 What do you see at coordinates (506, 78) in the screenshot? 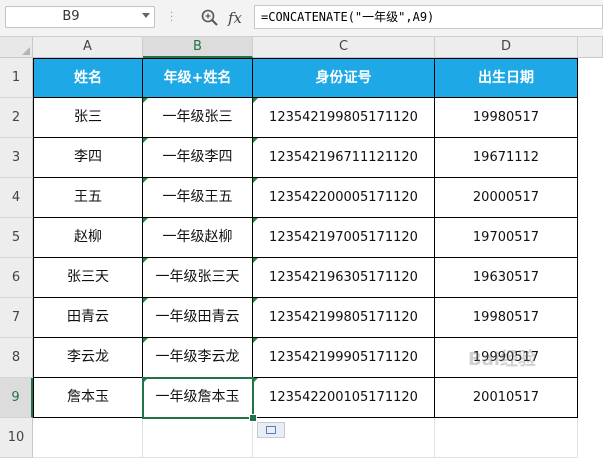
I see `header-cell: 出生日期` at bounding box center [506, 78].